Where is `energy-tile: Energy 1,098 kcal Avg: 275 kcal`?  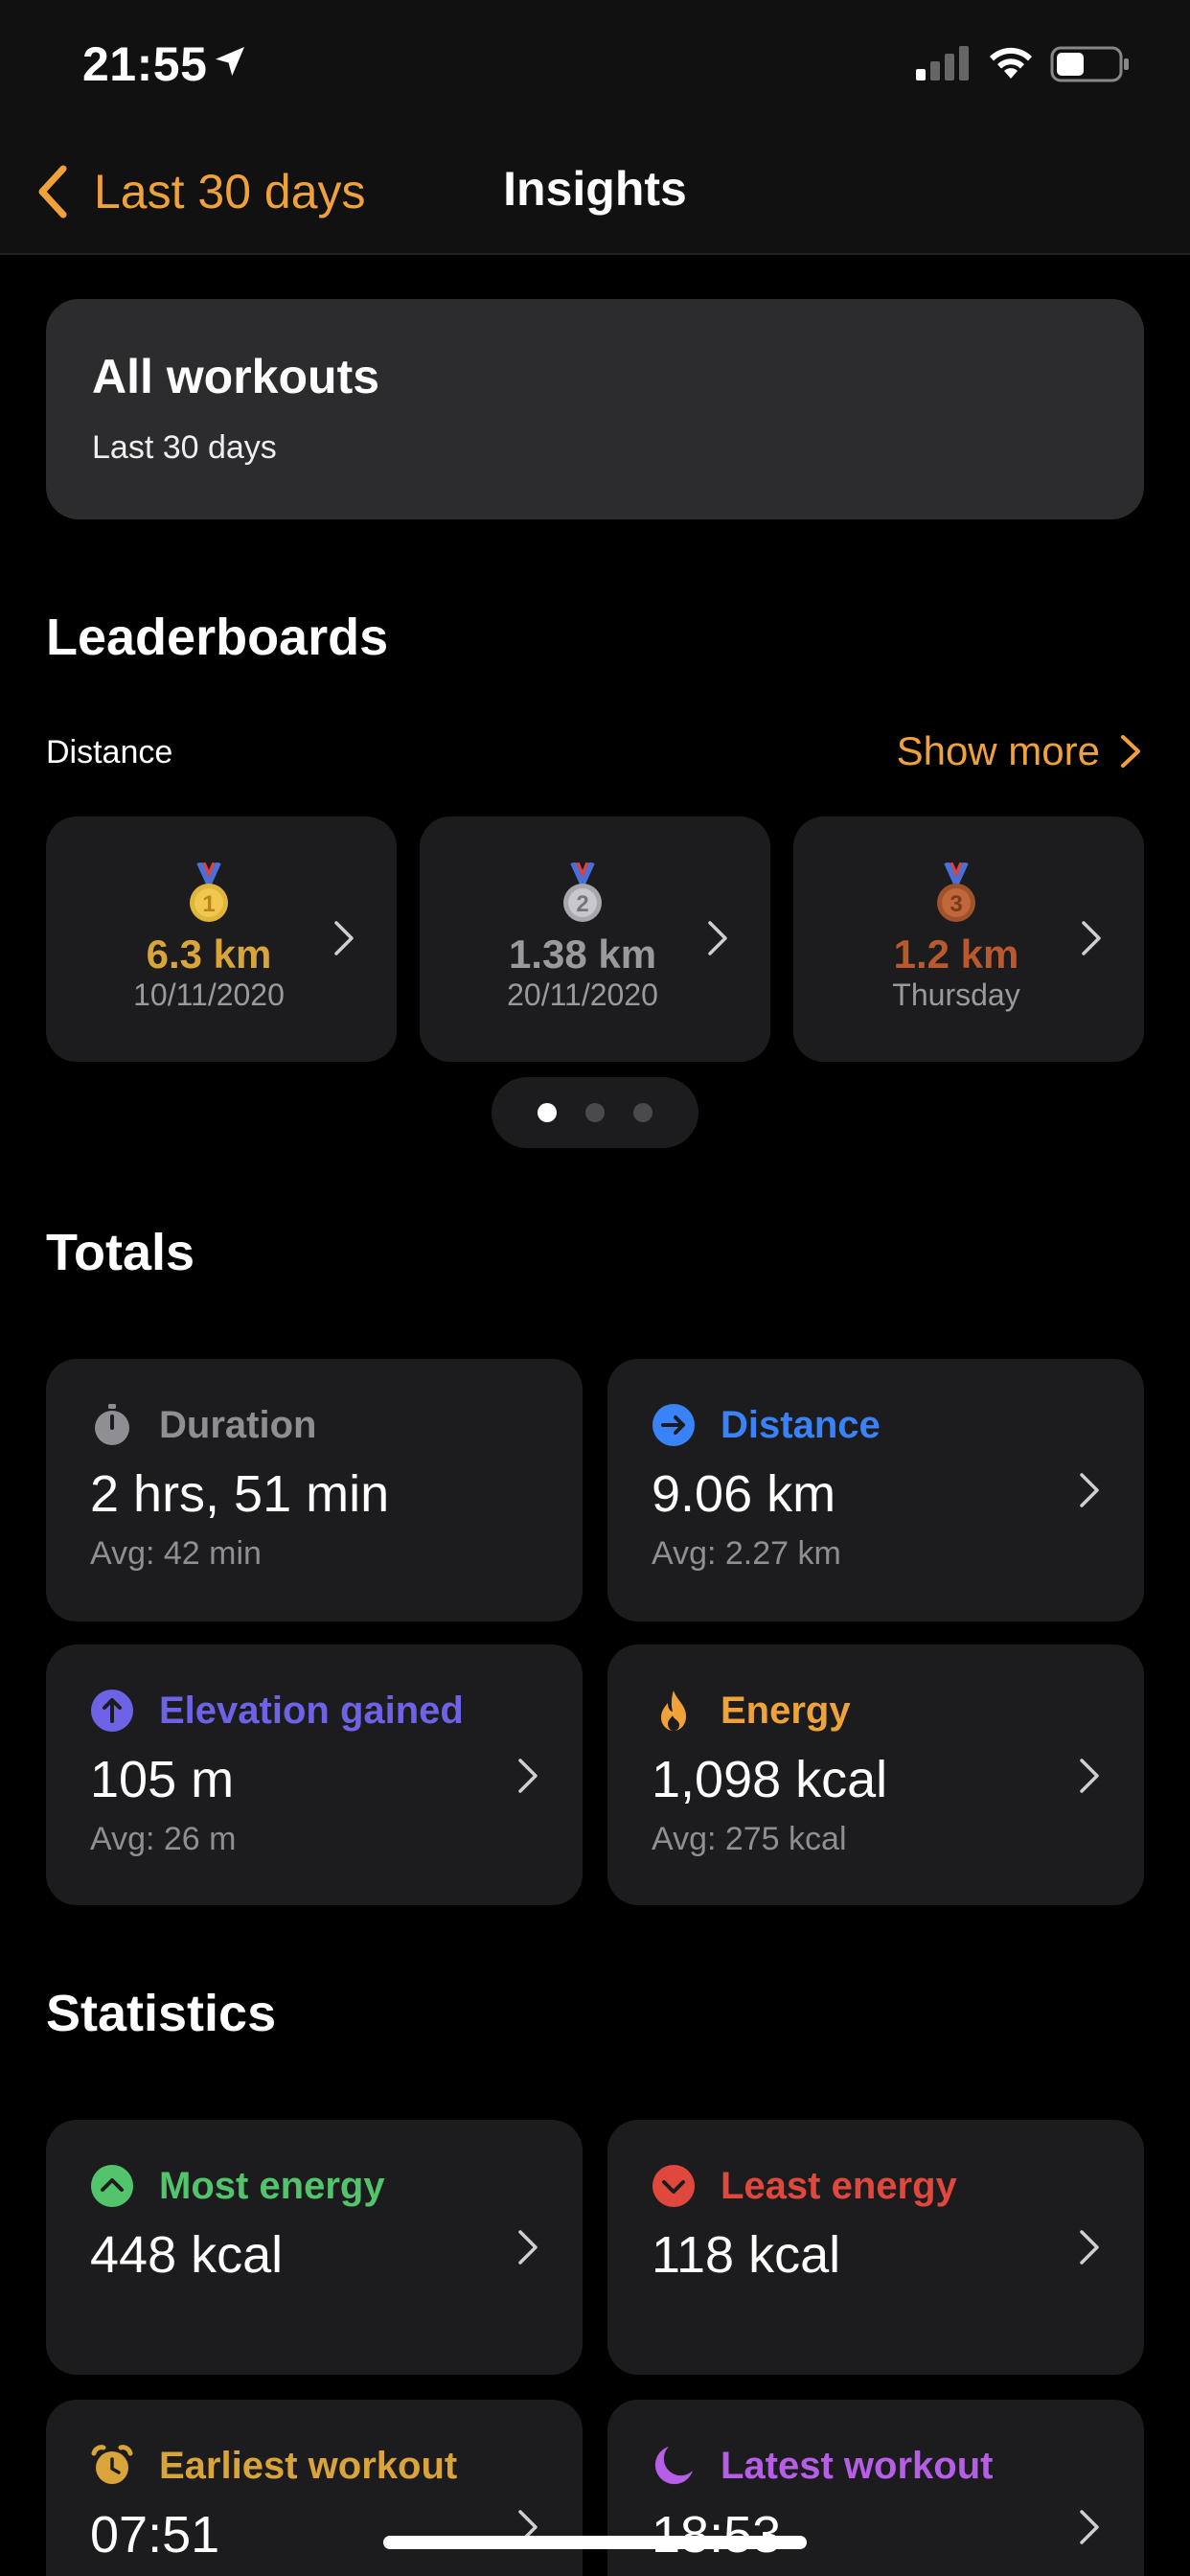
energy-tile: Energy 1,098 kcal Avg: 275 kcal is located at coordinates (875, 1774).